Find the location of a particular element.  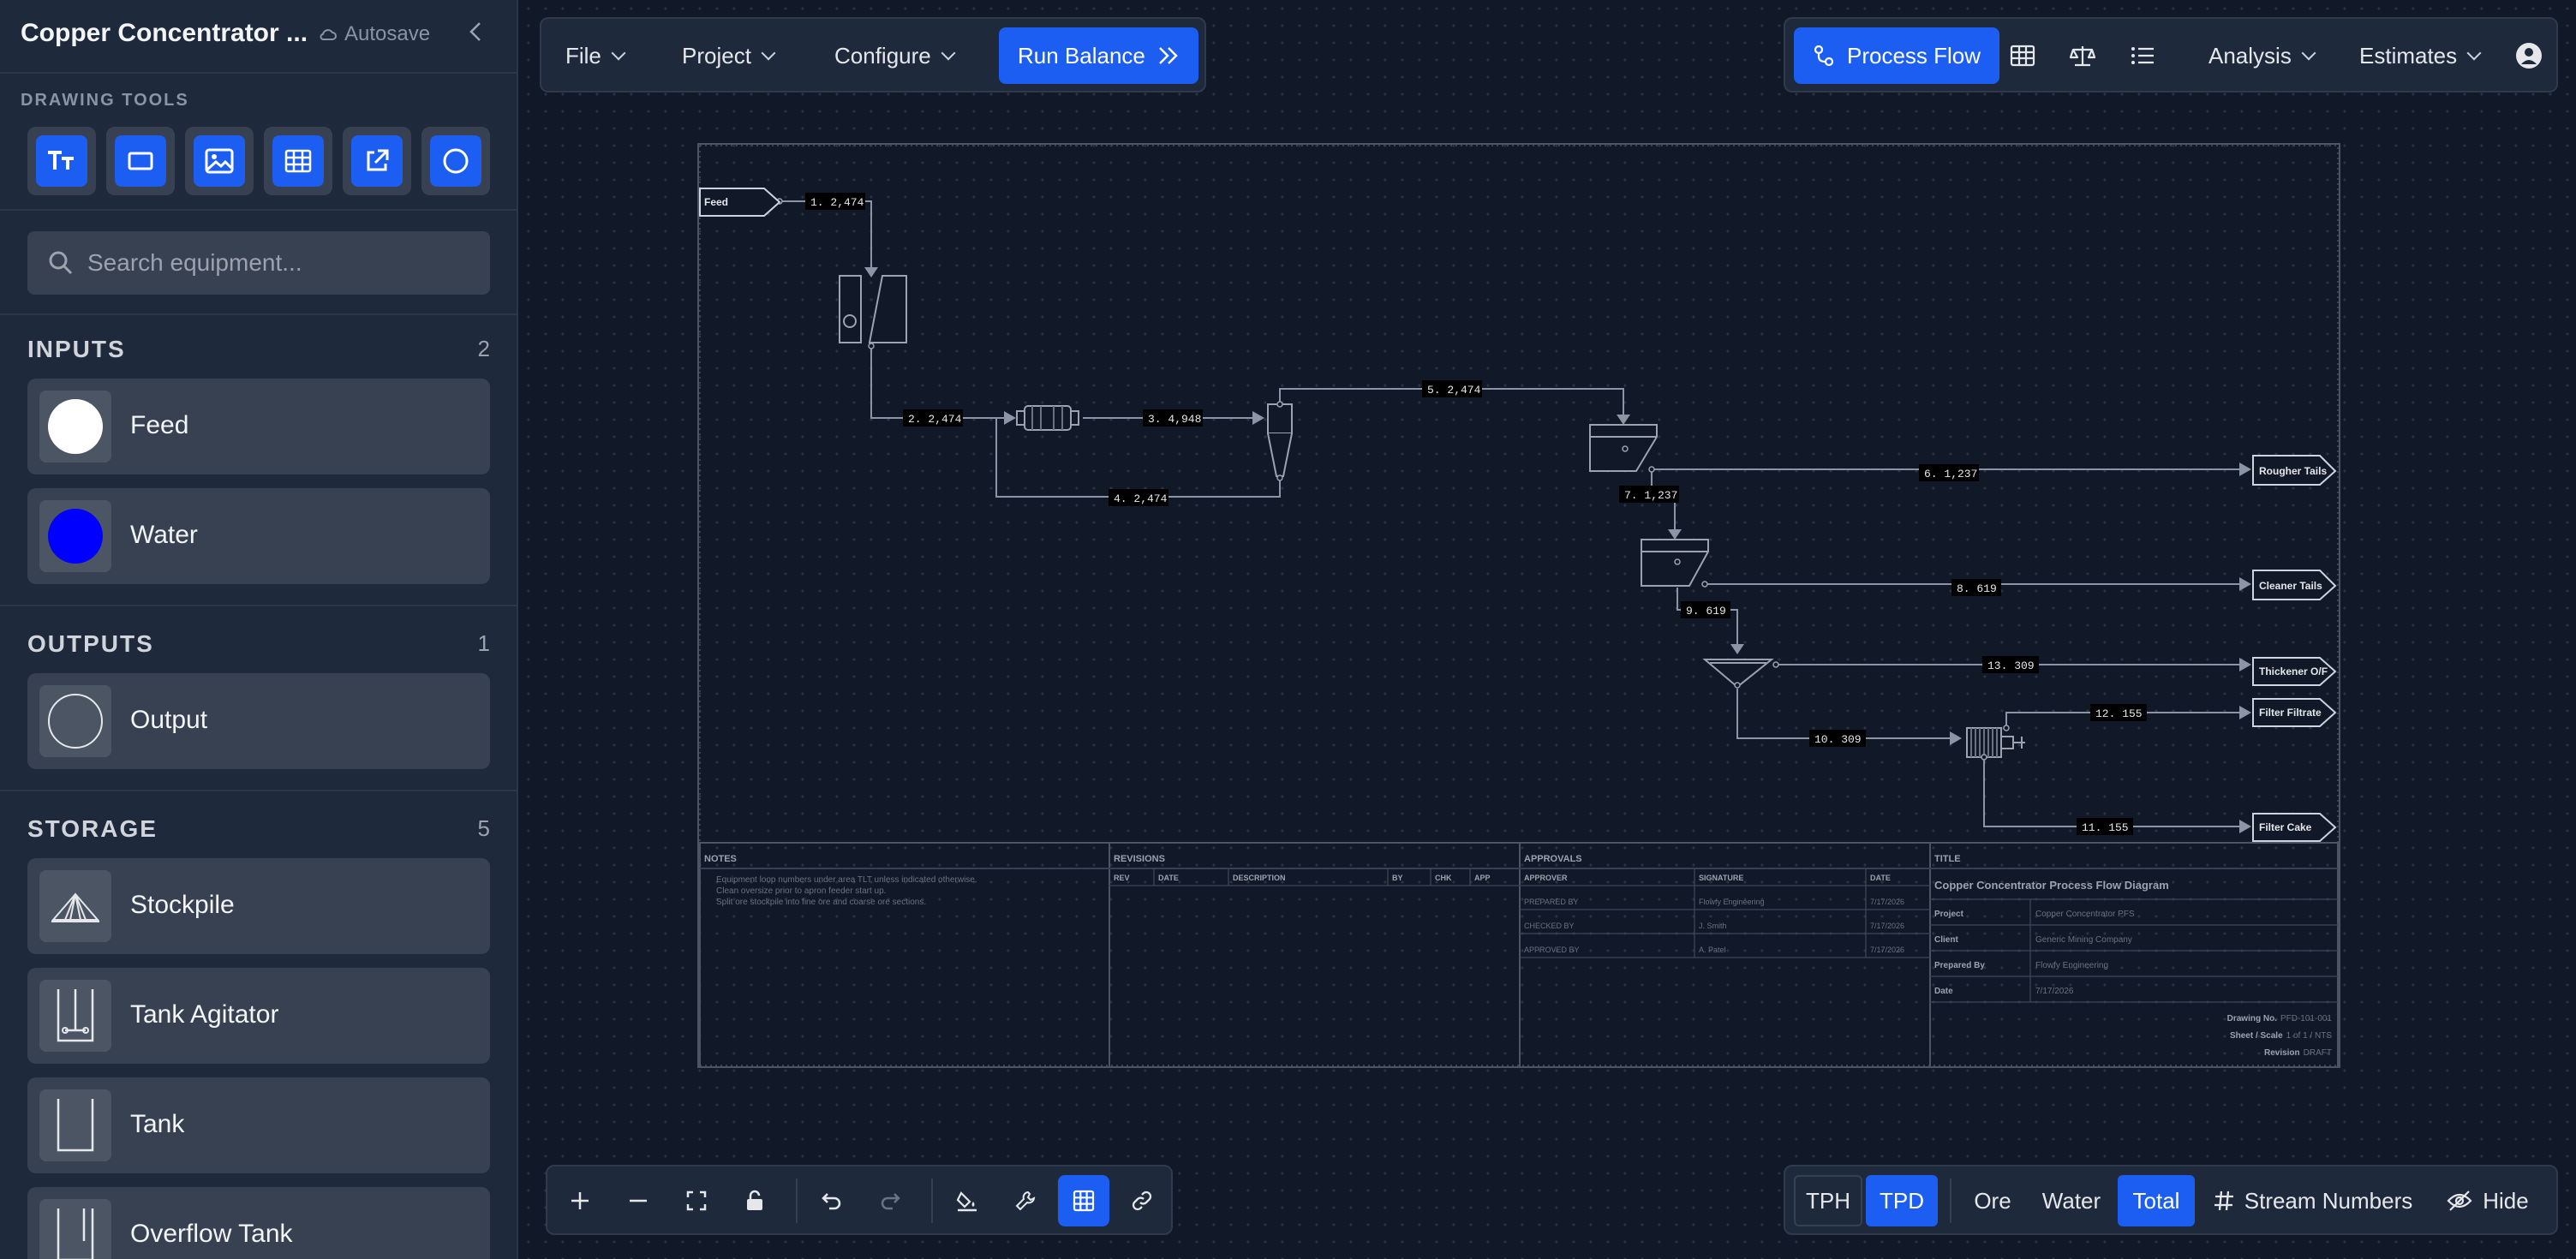

ball-mill is located at coordinates (1047, 418).